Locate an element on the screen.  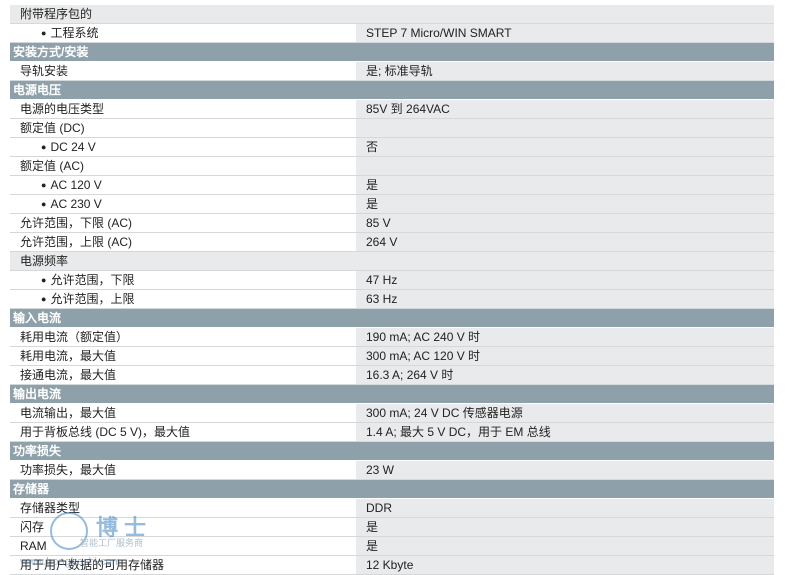
section-title: 输入电流 is located at coordinates (392, 318).